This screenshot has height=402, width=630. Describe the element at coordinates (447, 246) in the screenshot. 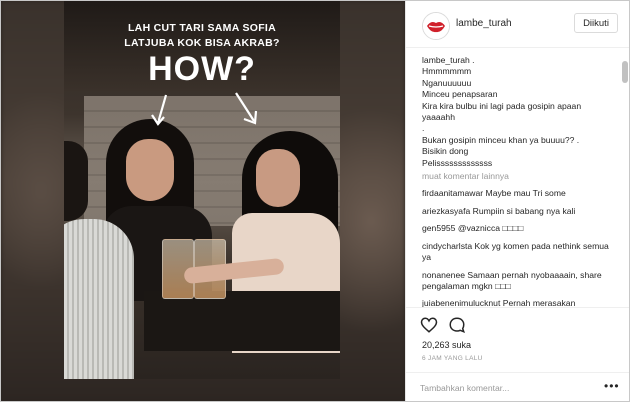

I see `comment-username: cindycharlsta` at that location.